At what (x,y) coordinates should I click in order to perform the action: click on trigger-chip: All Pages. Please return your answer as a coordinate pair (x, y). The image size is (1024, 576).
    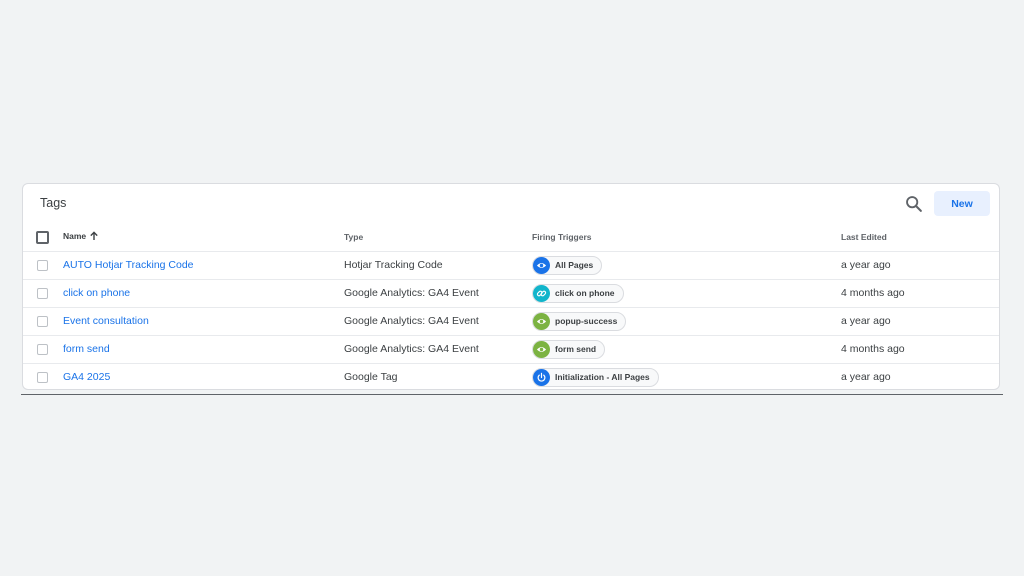
    Looking at the image, I should click on (567, 265).